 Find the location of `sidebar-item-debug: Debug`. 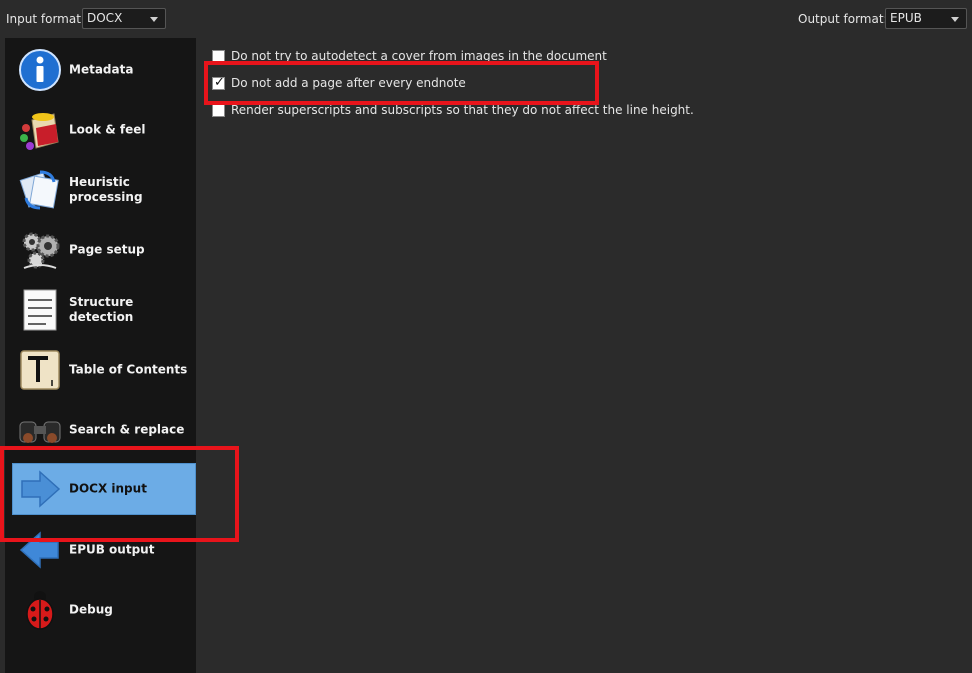

sidebar-item-debug: Debug is located at coordinates (104, 610).